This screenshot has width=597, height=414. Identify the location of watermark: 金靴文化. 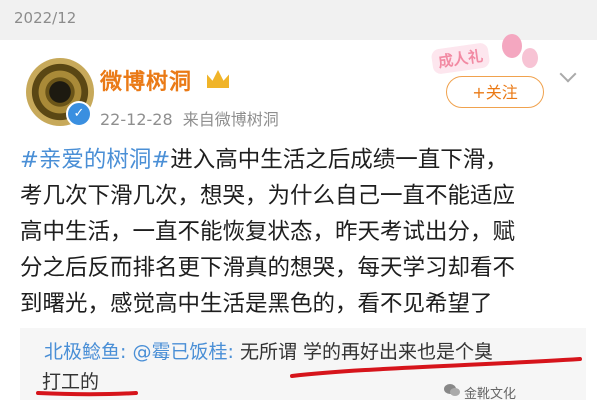
(490, 394).